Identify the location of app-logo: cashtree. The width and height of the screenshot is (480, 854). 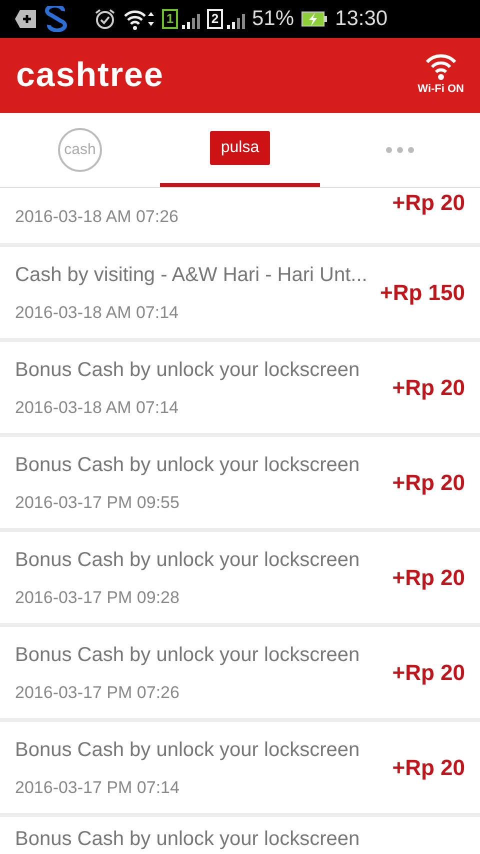
(90, 75).